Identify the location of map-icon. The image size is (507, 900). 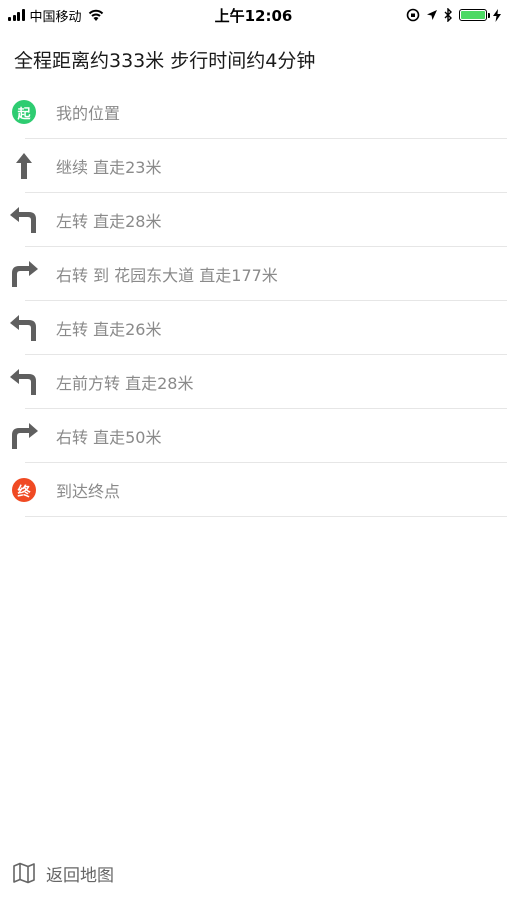
(24, 873).